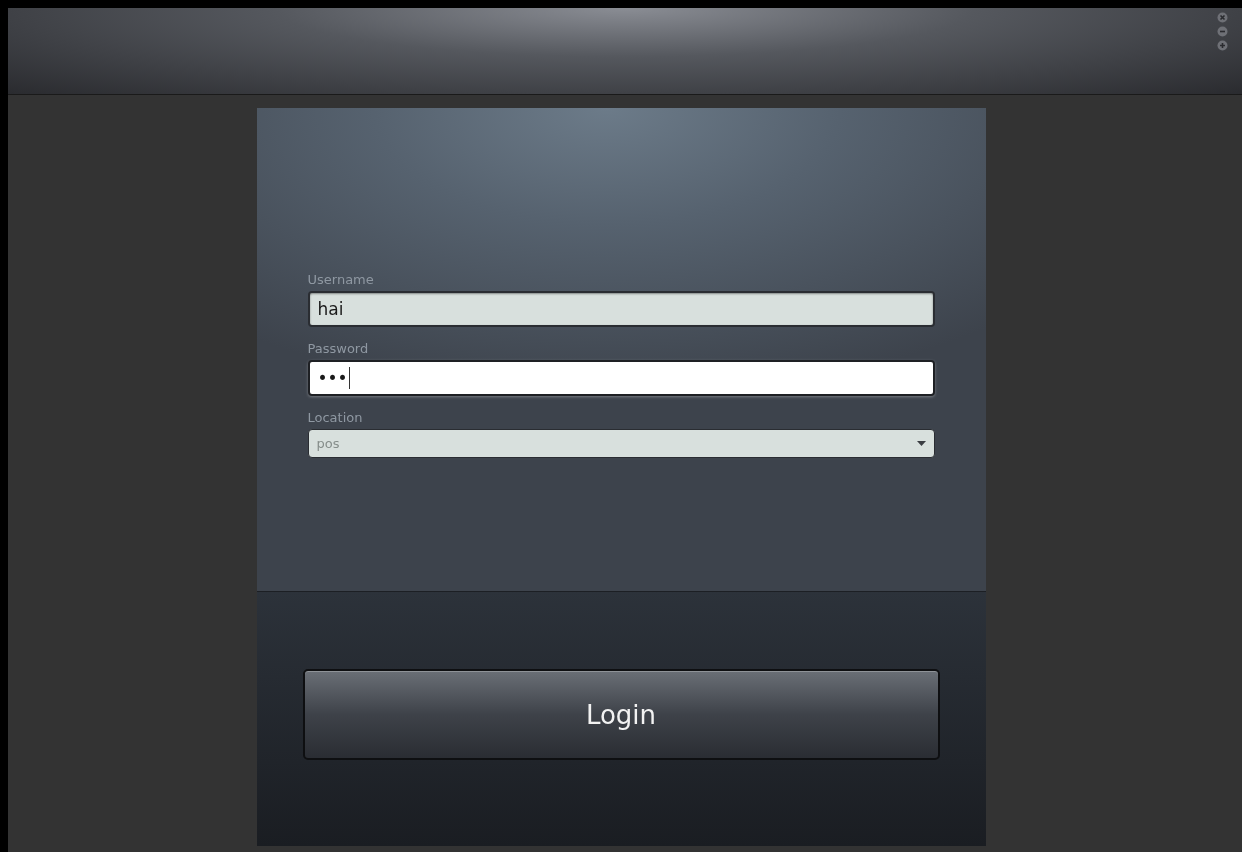 This screenshot has width=1242, height=852. I want to click on field-label: Location, so click(335, 418).